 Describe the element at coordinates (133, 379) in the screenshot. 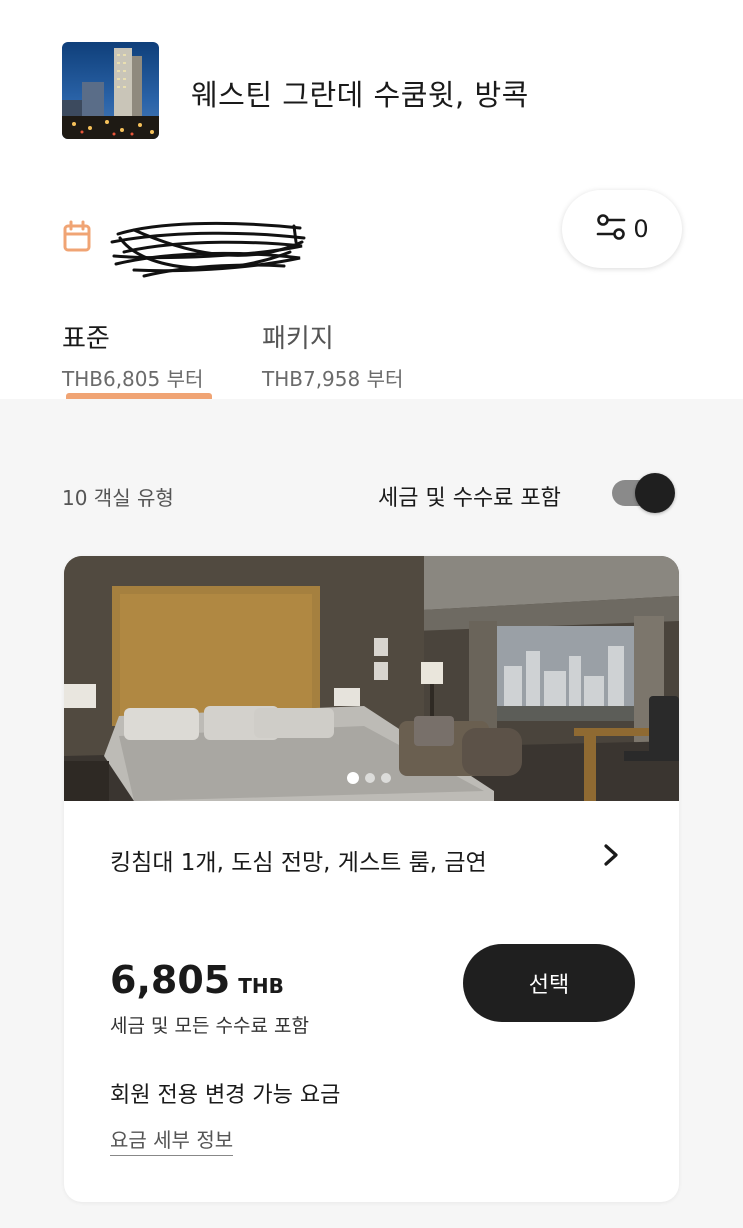

I see `tab-price: THB6,805 부터` at that location.